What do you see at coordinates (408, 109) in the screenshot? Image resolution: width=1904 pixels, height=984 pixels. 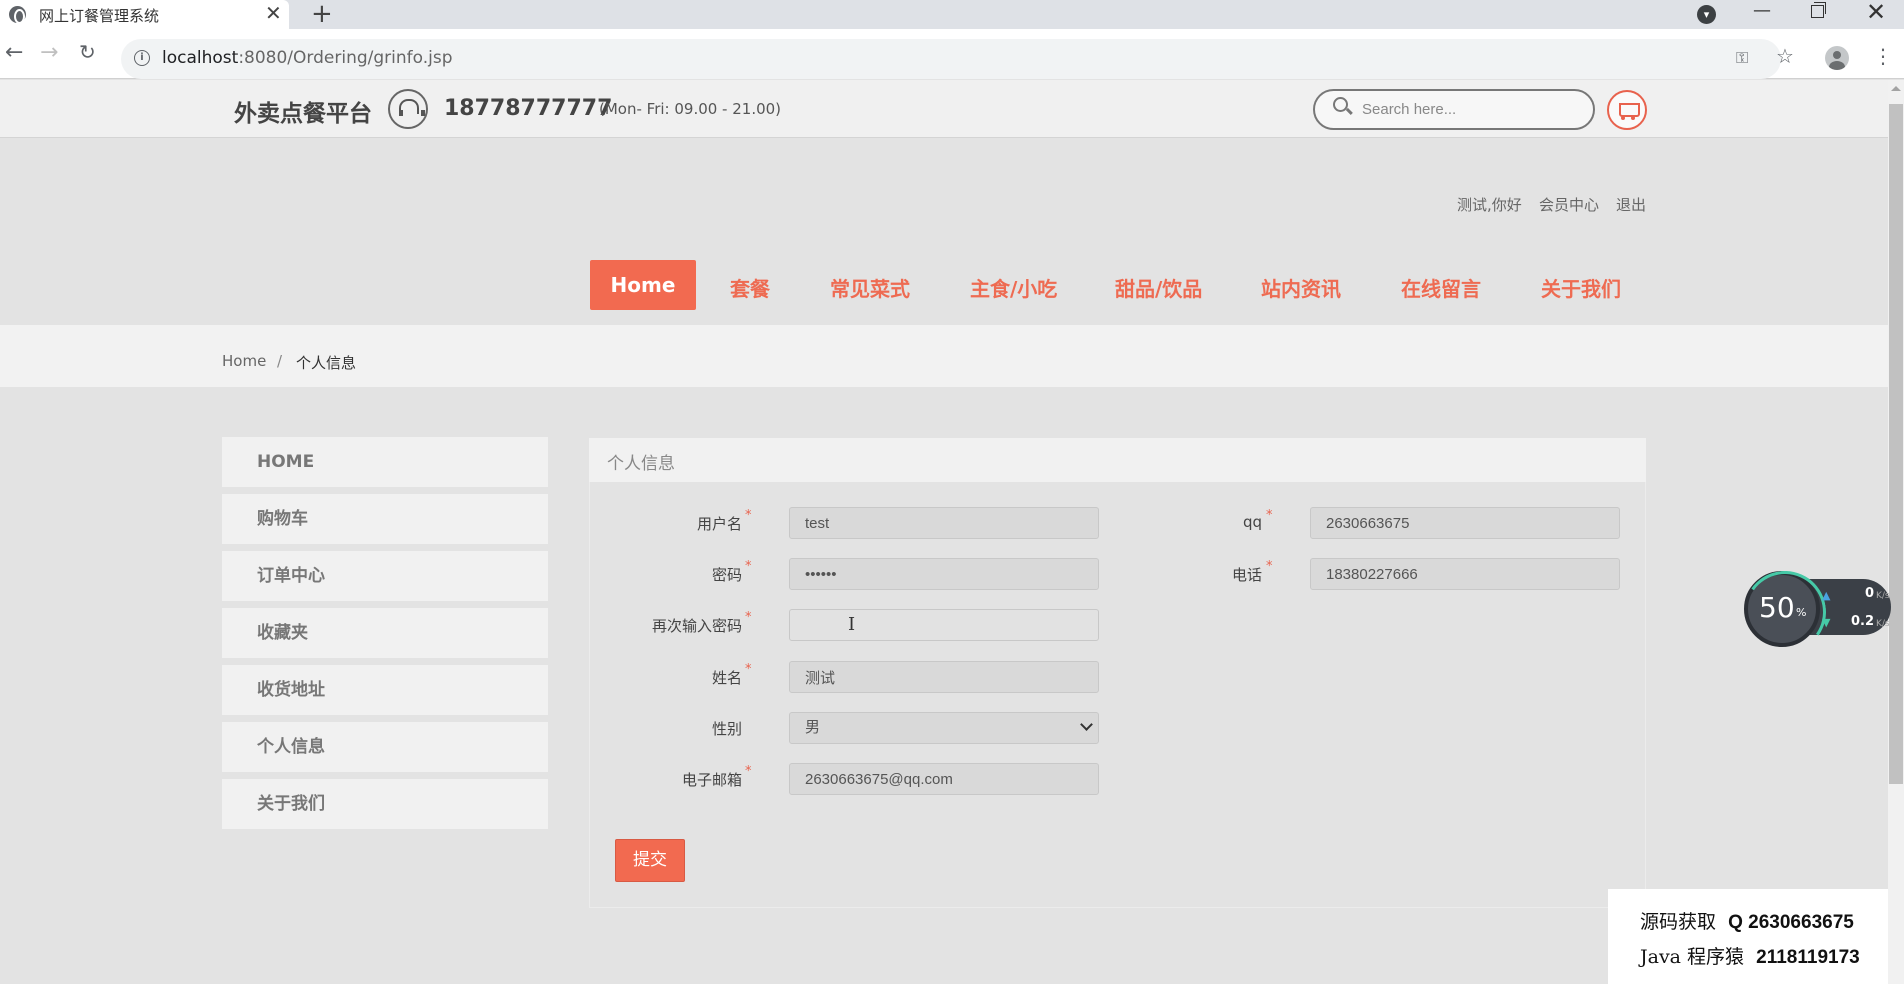 I see `headset-icon` at bounding box center [408, 109].